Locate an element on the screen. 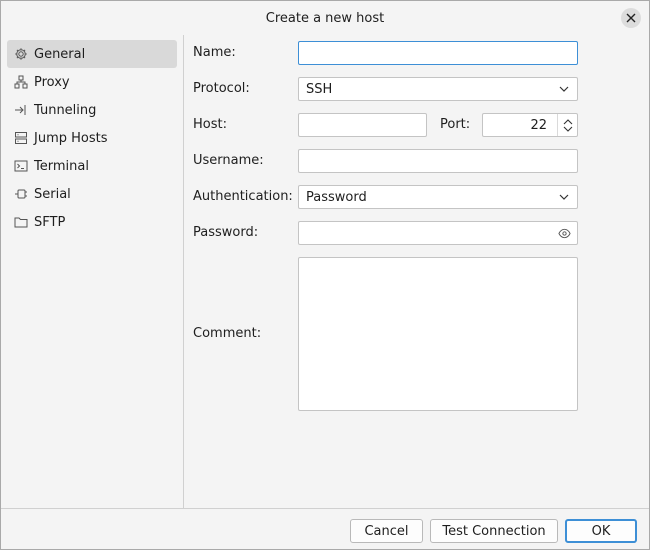 The height and width of the screenshot is (550, 650). authentication-value: Password is located at coordinates (336, 197).